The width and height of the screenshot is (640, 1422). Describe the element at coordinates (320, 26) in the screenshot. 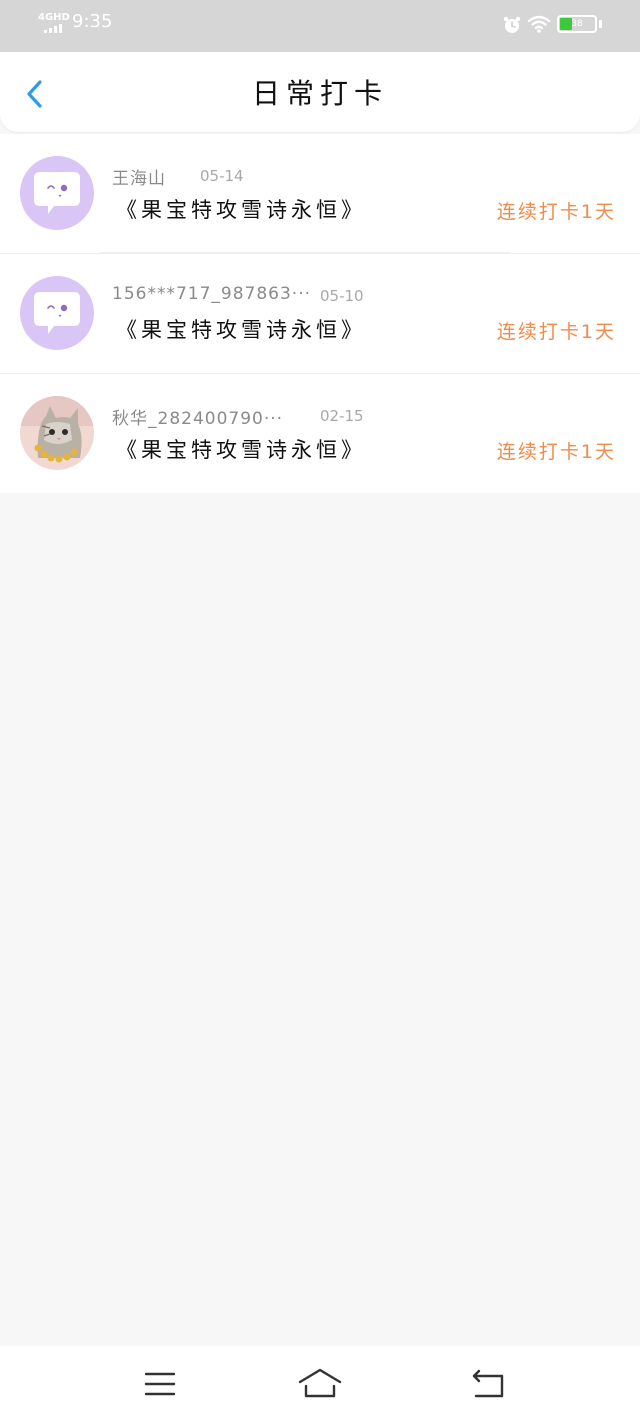

I see `status-bar: 4GHD 9:35 38` at that location.